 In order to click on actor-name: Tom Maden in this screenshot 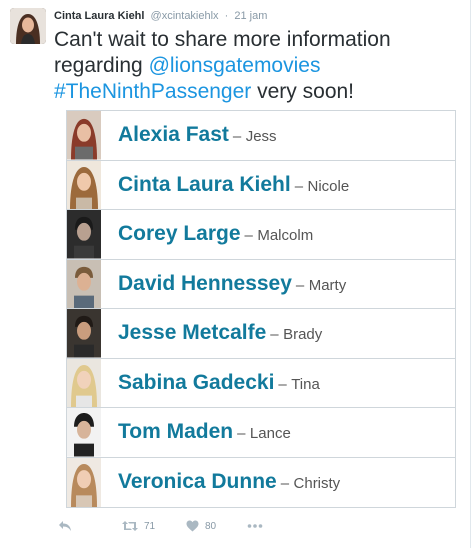, I will do `click(176, 432)`.